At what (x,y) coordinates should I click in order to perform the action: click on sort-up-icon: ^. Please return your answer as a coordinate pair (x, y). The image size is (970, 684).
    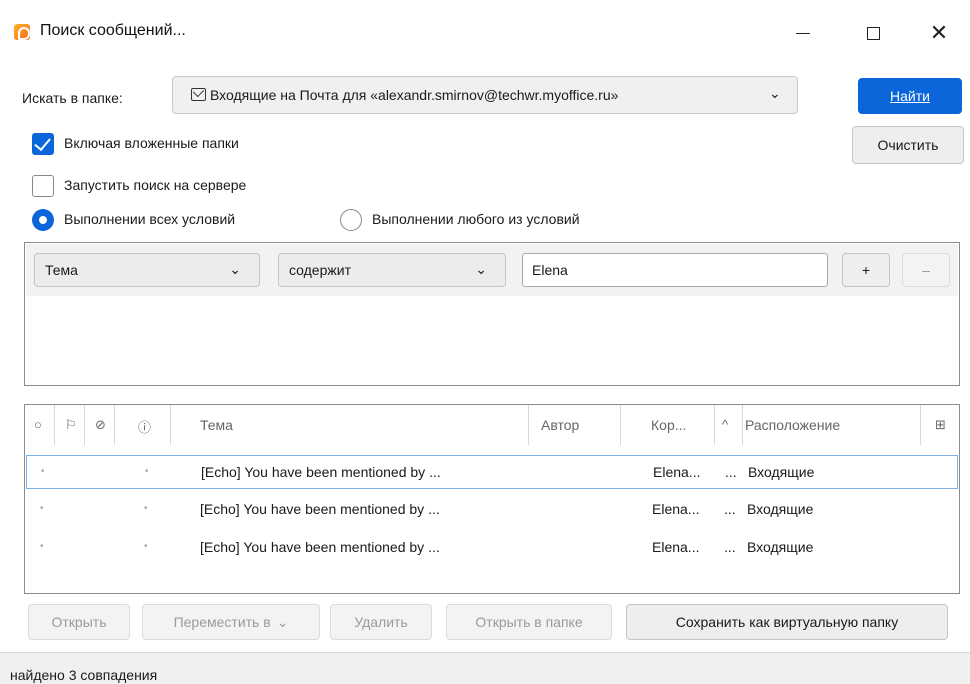
    Looking at the image, I should click on (725, 424).